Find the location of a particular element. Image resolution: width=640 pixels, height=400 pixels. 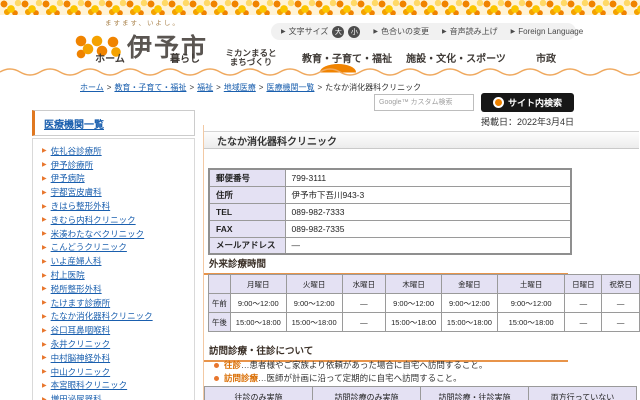

hours-day-header: 火曜日 is located at coordinates (314, 284).